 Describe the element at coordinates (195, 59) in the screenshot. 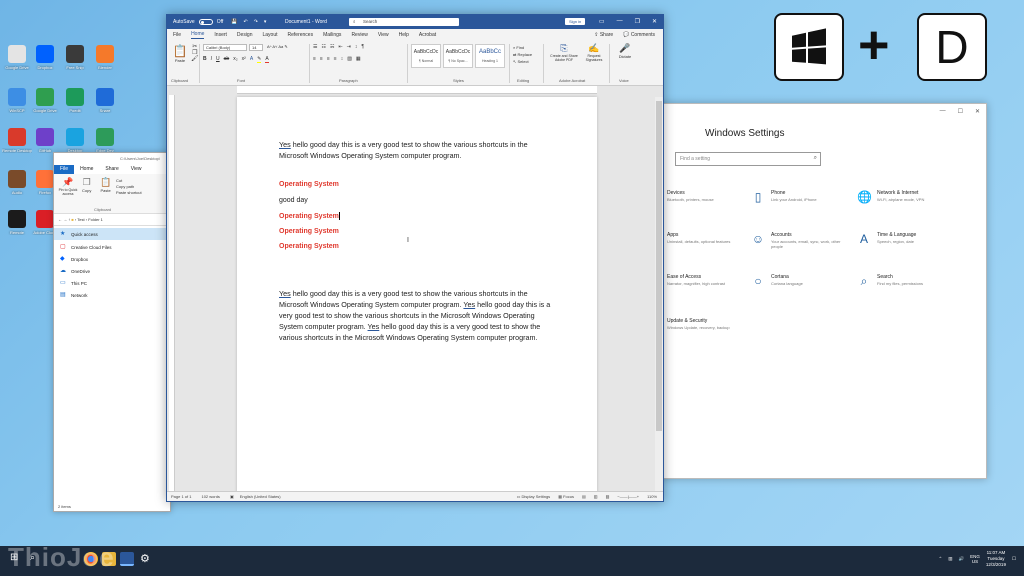

I see `format-painter-icon: 🖌` at that location.